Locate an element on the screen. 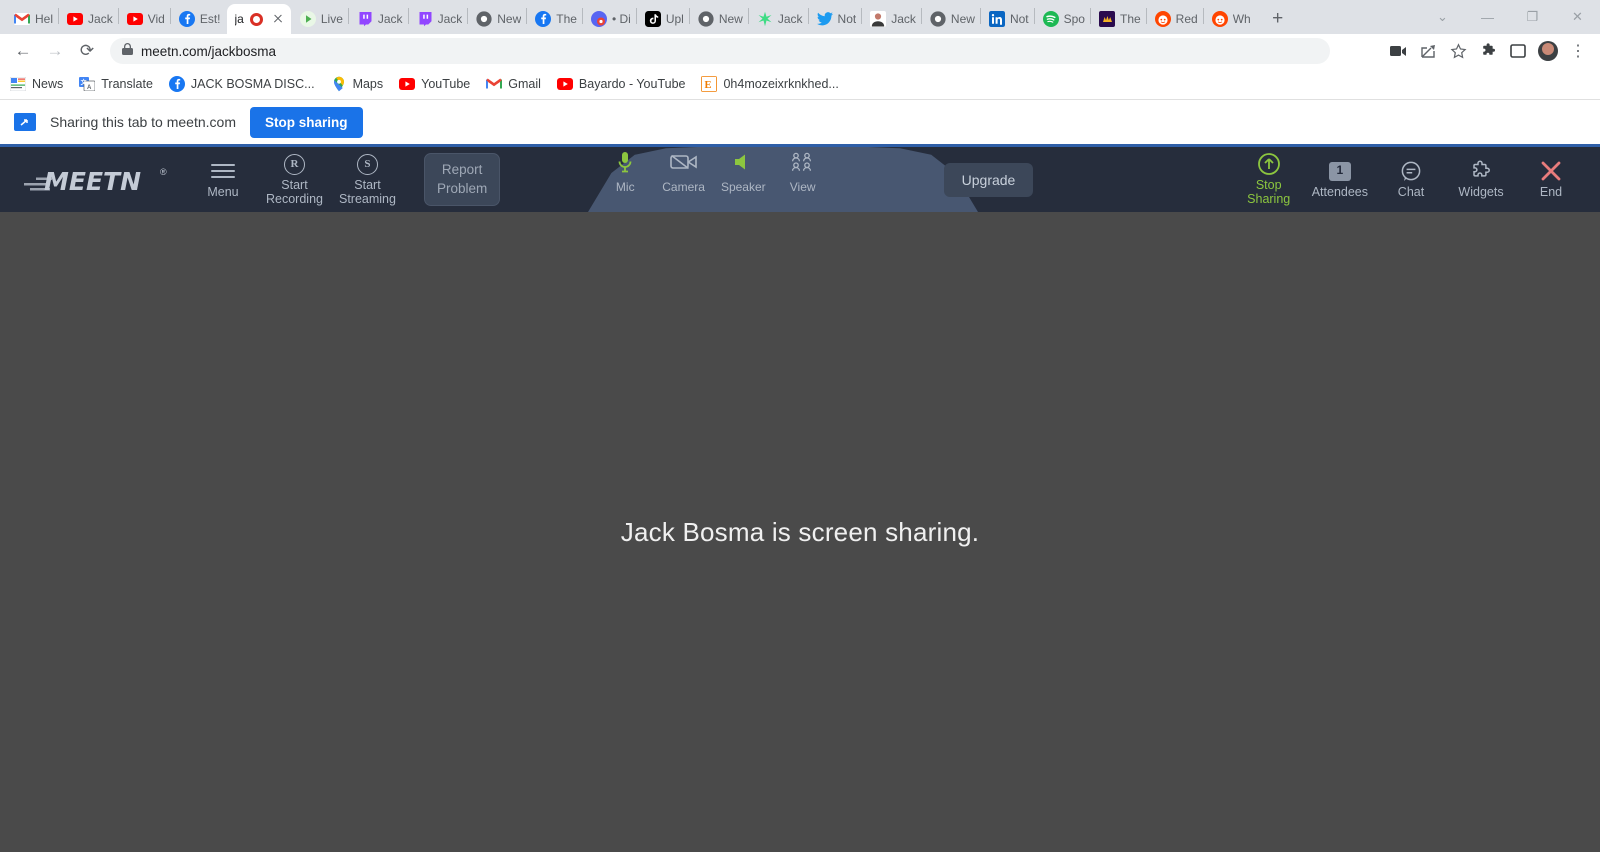 The height and width of the screenshot is (852, 1600). menu-button: Menu is located at coordinates (223, 179).